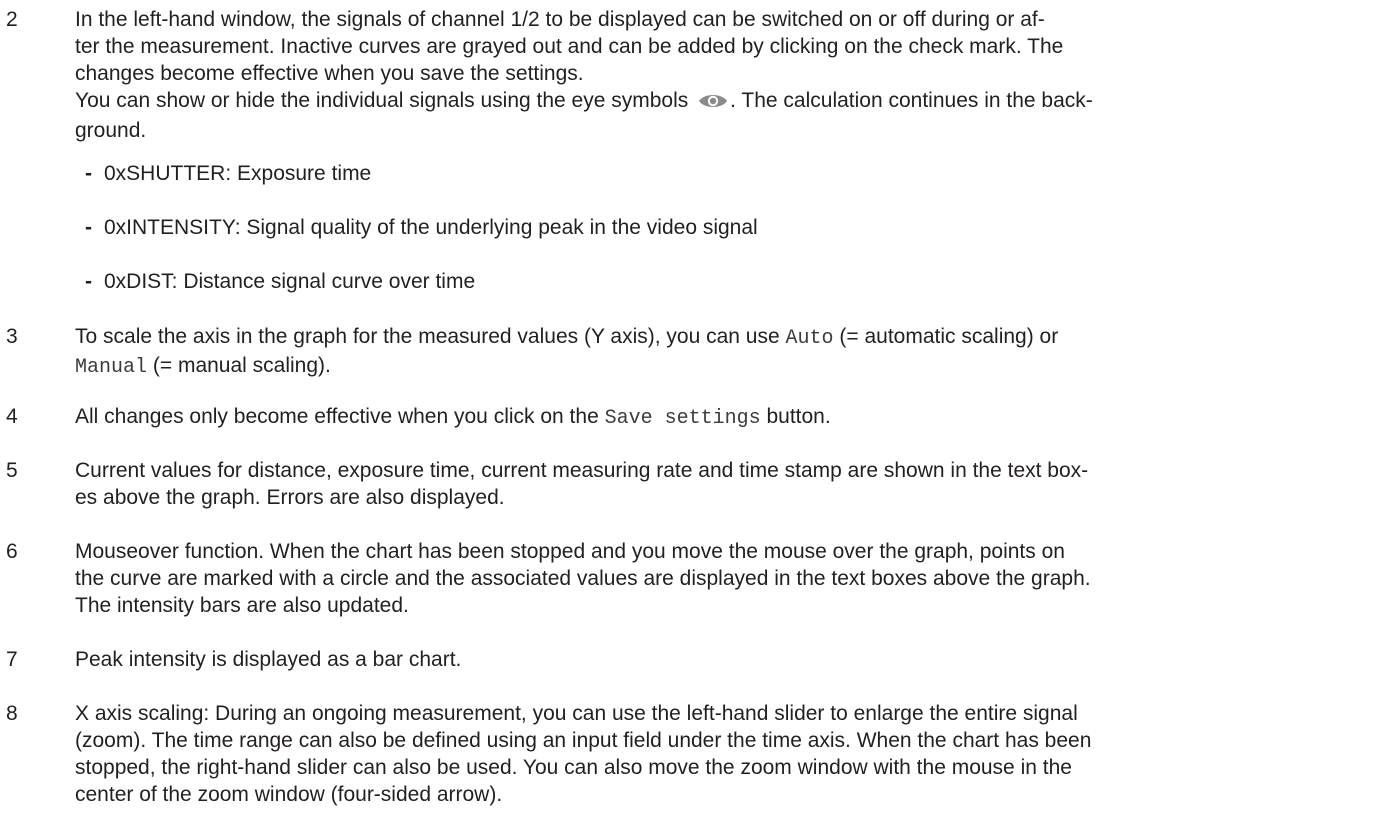  Describe the element at coordinates (12, 470) in the screenshot. I see `item-number: 5` at that location.